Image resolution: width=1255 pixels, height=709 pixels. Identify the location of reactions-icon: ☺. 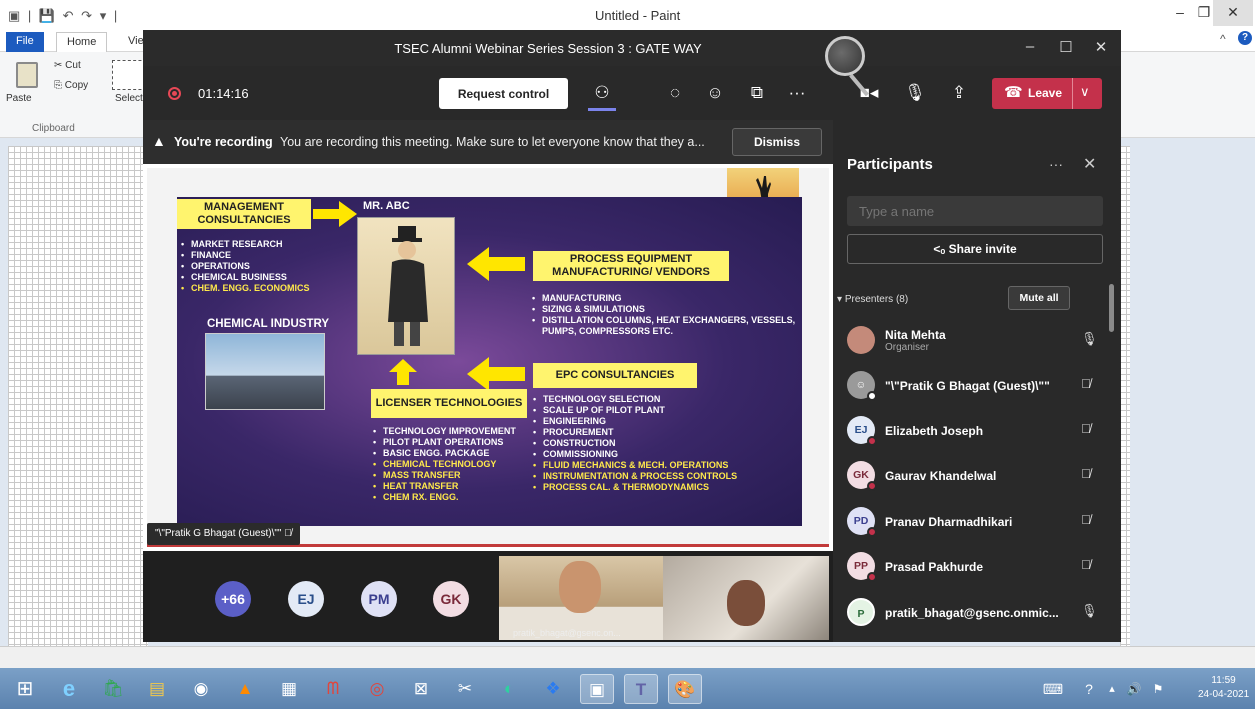
(715, 93).